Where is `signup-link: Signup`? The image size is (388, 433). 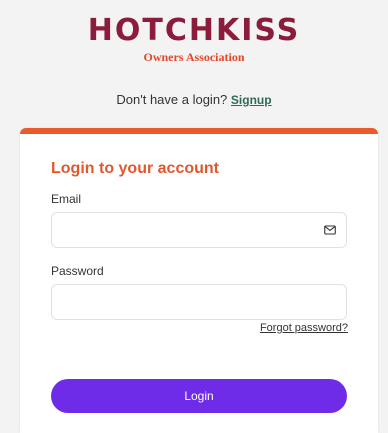 signup-link: Signup is located at coordinates (251, 100).